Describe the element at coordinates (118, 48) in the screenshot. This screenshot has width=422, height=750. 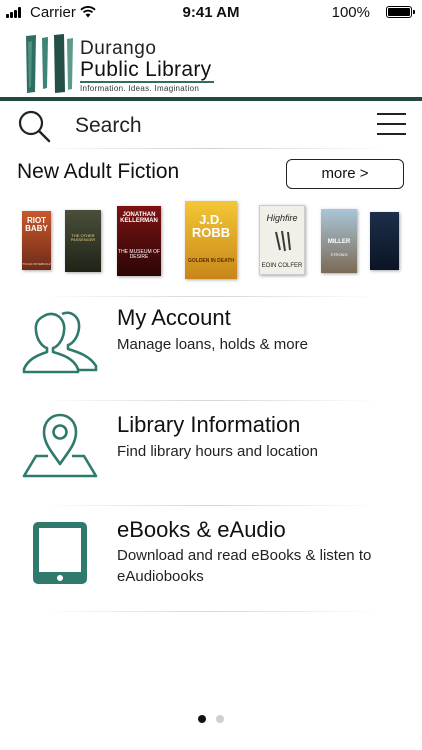
I see `logo-title-line1: Durango` at that location.